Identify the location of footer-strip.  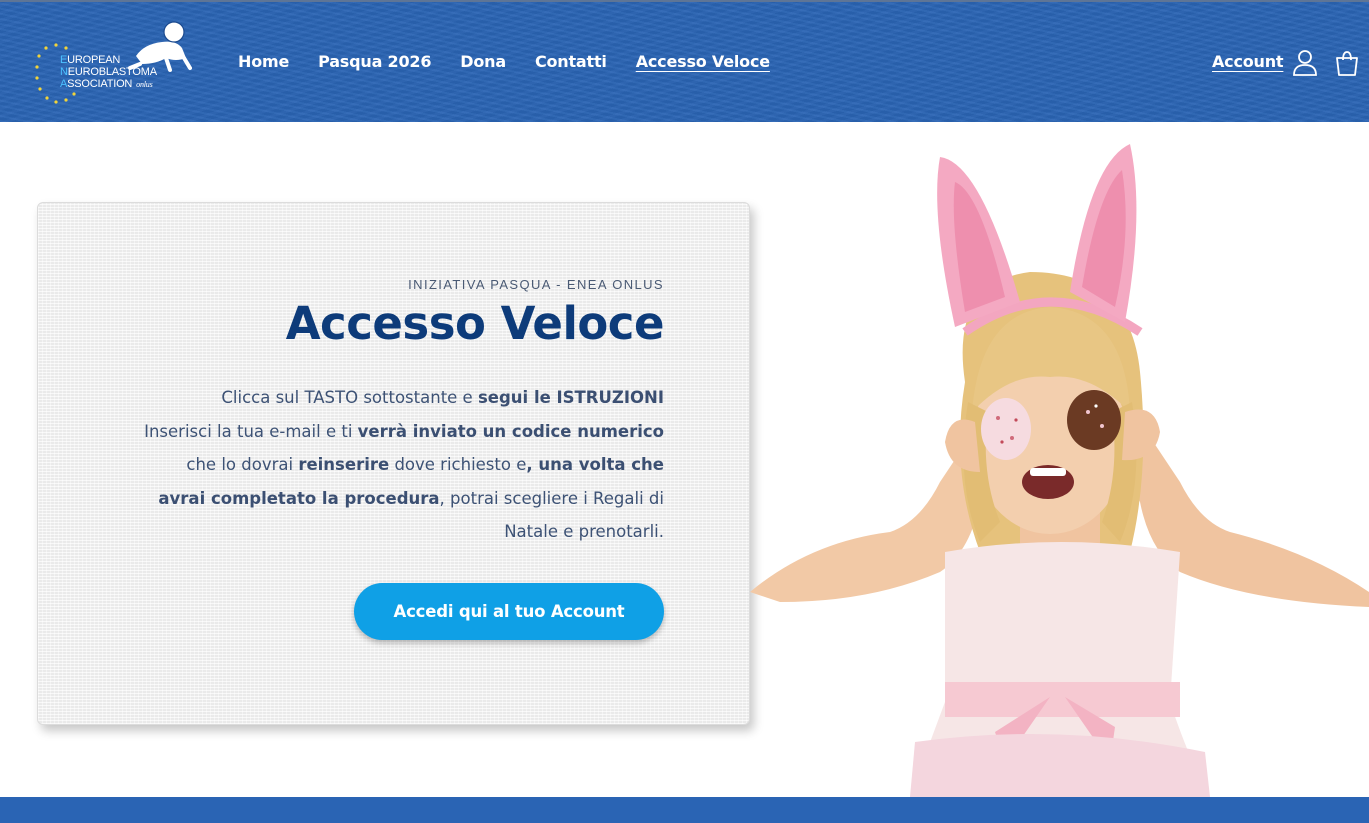
(684, 810).